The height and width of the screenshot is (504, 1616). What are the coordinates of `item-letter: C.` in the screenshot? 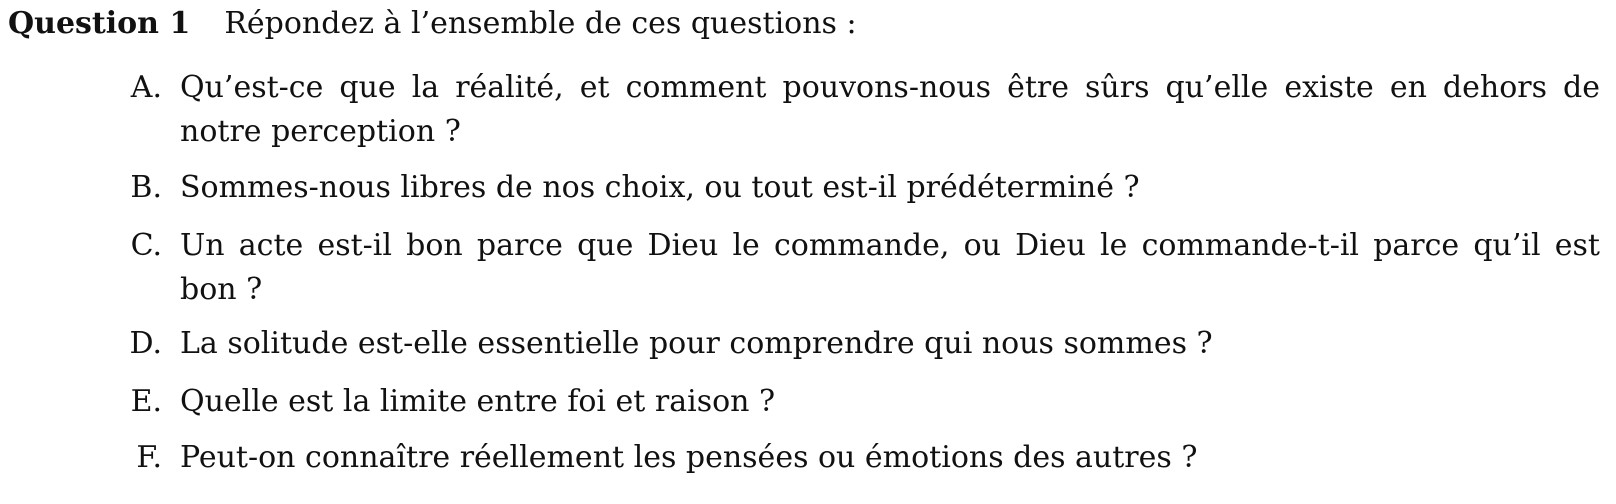 It's located at (146, 245).